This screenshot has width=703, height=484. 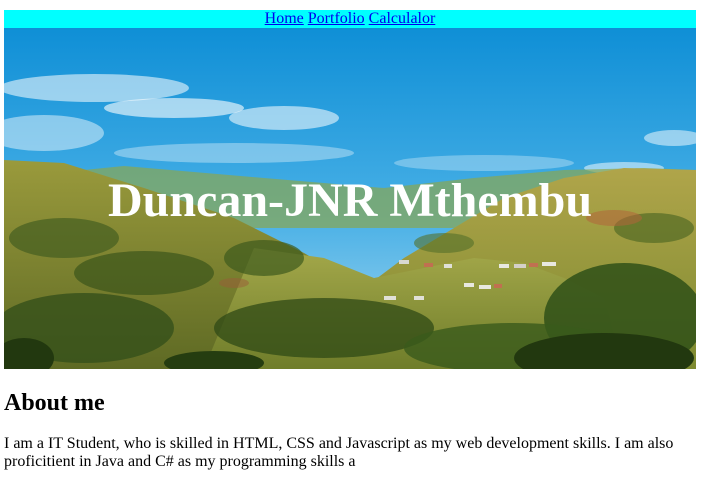 What do you see at coordinates (336, 18) in the screenshot?
I see `nav-link-portfolio: Portfolio` at bounding box center [336, 18].